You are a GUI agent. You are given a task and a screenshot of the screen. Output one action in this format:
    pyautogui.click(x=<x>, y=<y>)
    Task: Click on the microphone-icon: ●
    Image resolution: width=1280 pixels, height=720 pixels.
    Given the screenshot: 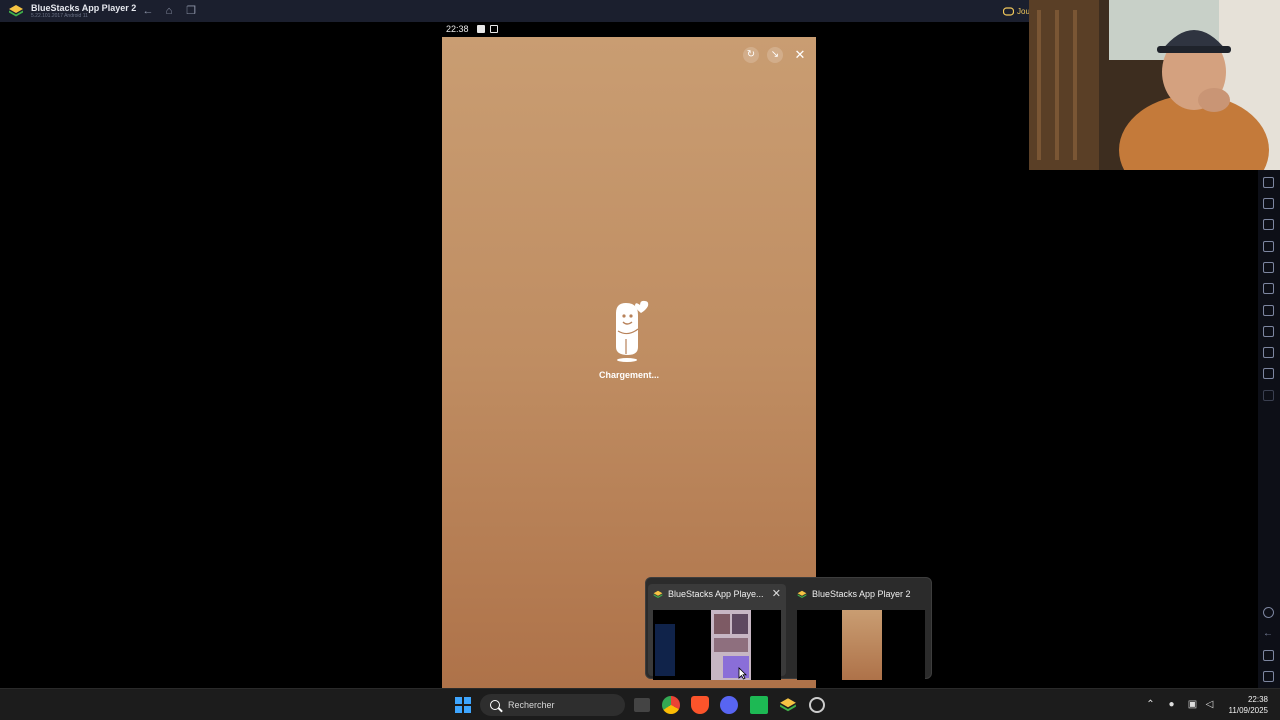 What is the action you would take?
    pyautogui.click(x=1171, y=704)
    